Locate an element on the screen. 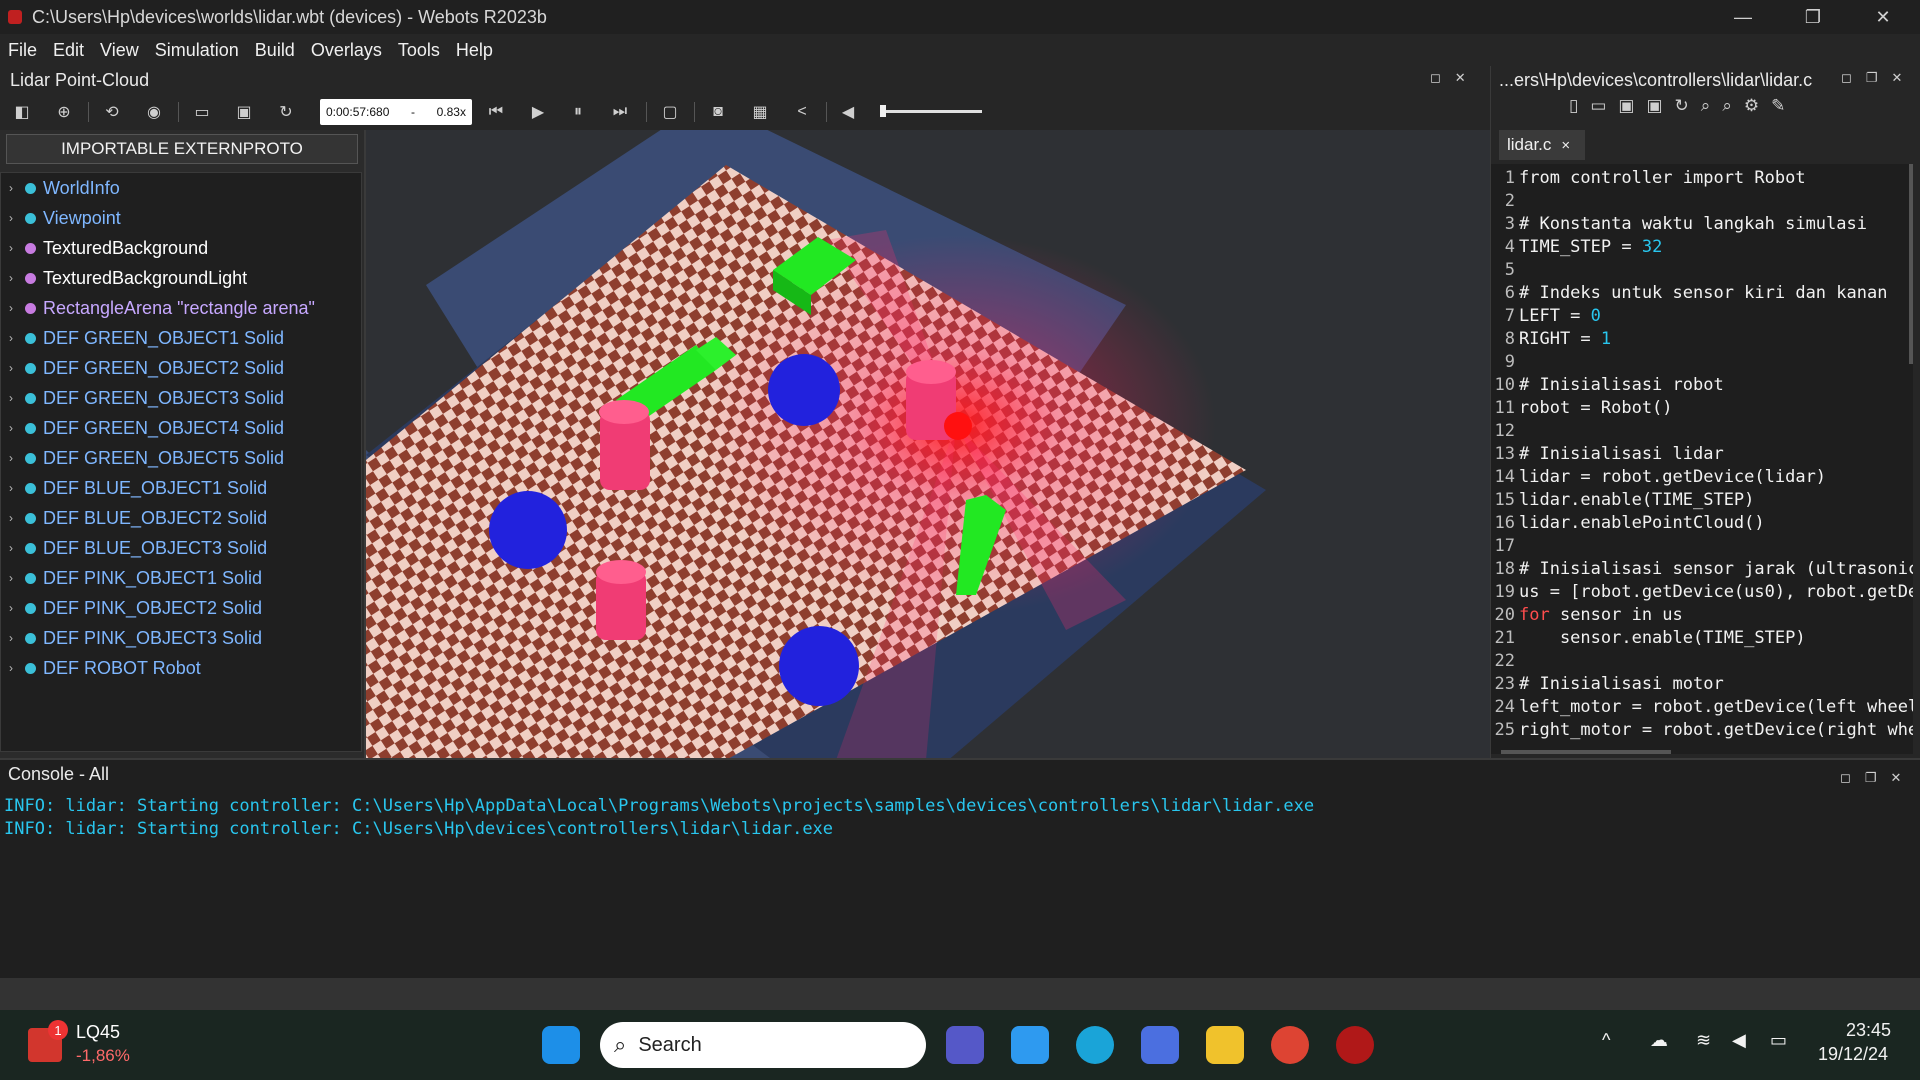 The height and width of the screenshot is (1080, 1920). play-step-icon: ▶ is located at coordinates (538, 112).